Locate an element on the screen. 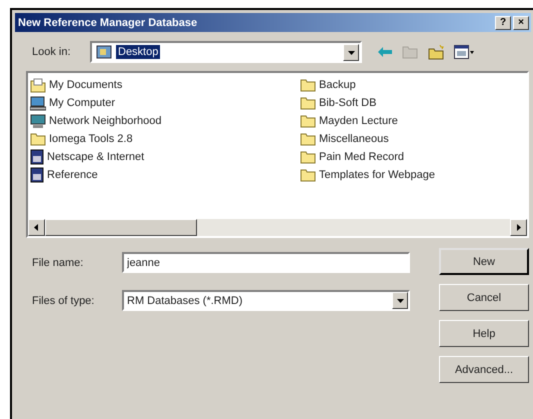 The width and height of the screenshot is (533, 419). right-arrow-icon is located at coordinates (518, 227).